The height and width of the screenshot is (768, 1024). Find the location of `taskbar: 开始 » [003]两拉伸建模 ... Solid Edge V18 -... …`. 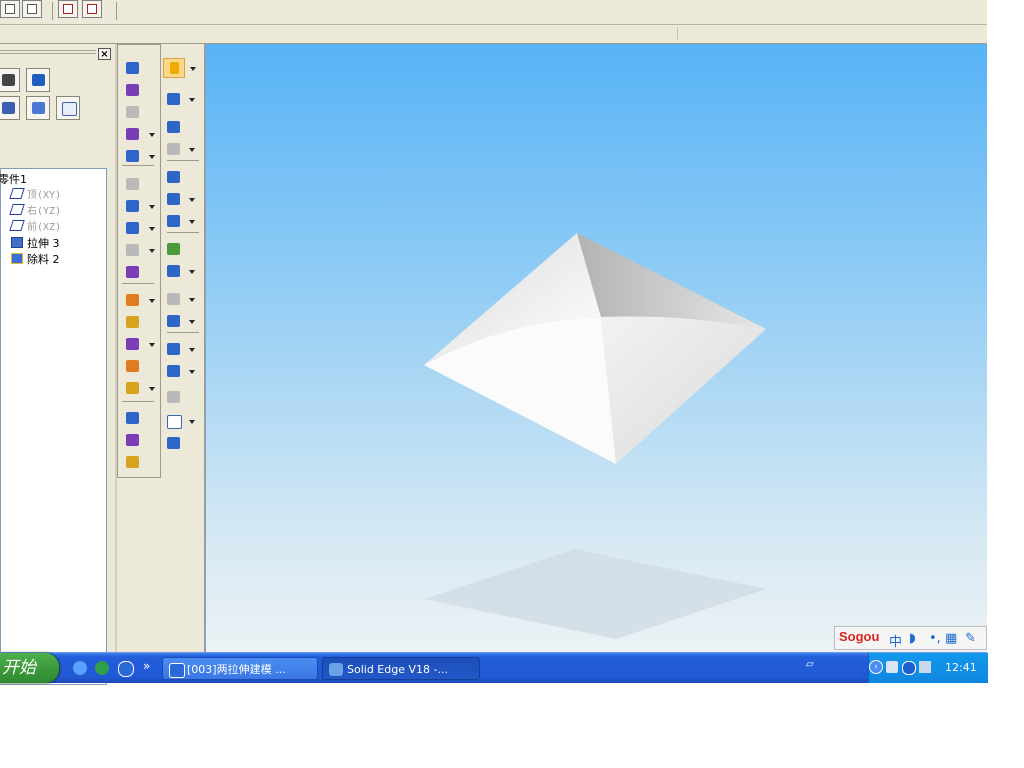

taskbar: 开始 » [003]两拉伸建模 ... Solid Edge V18 -... … is located at coordinates (494, 667).